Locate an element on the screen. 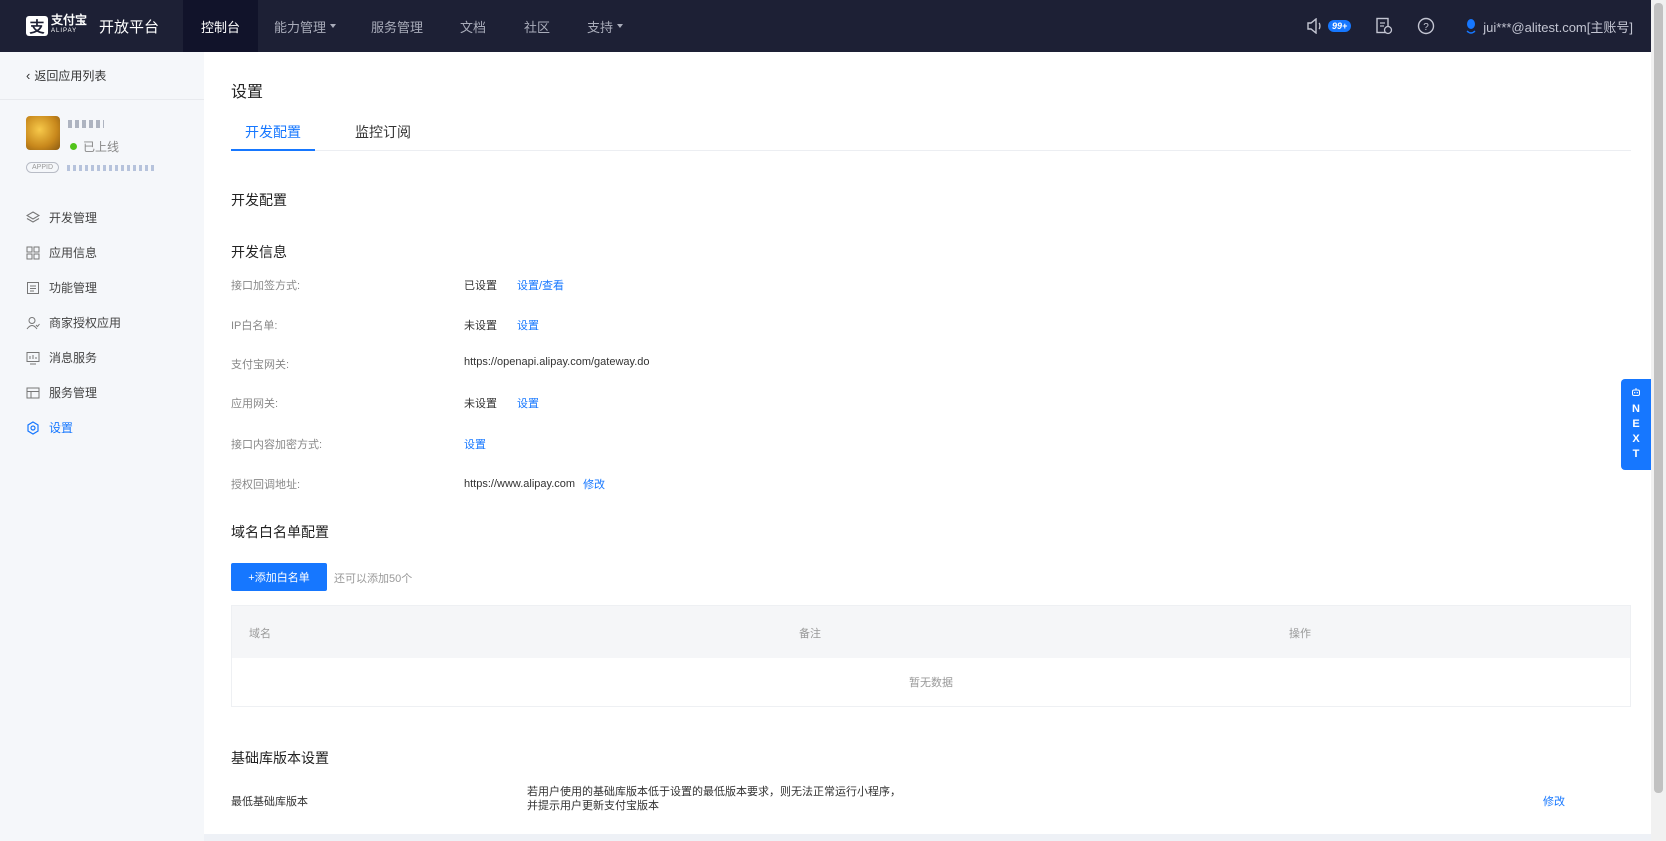 The height and width of the screenshot is (841, 1666). sidebar-item-app-info: 应用信息 is located at coordinates (102, 252).